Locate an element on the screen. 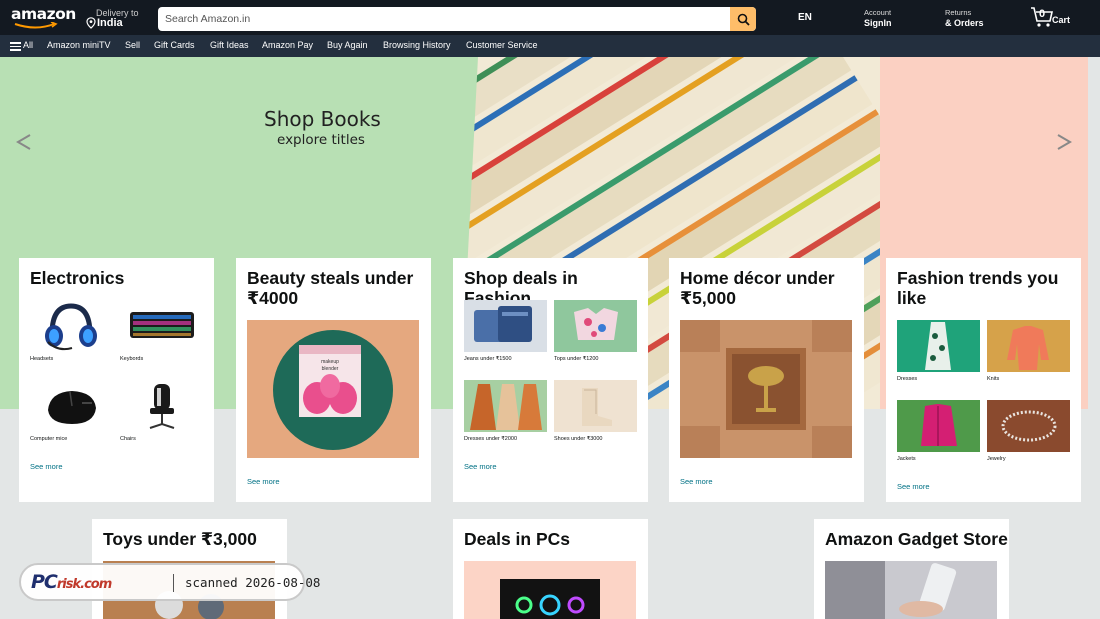 The image size is (1100, 619). carousel-prev-button is located at coordinates (24, 145).